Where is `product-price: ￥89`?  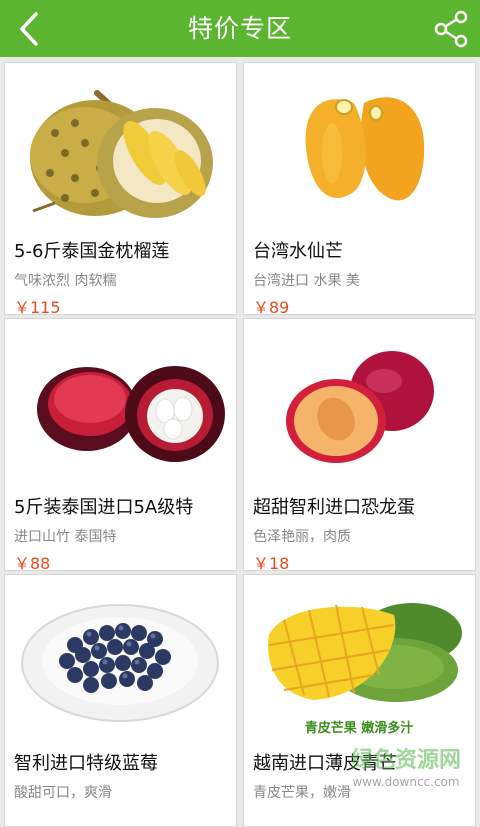 product-price: ￥89 is located at coordinates (271, 306).